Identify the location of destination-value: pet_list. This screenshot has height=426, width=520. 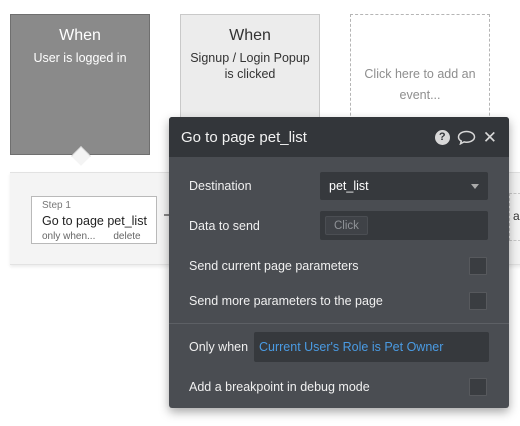
(349, 186).